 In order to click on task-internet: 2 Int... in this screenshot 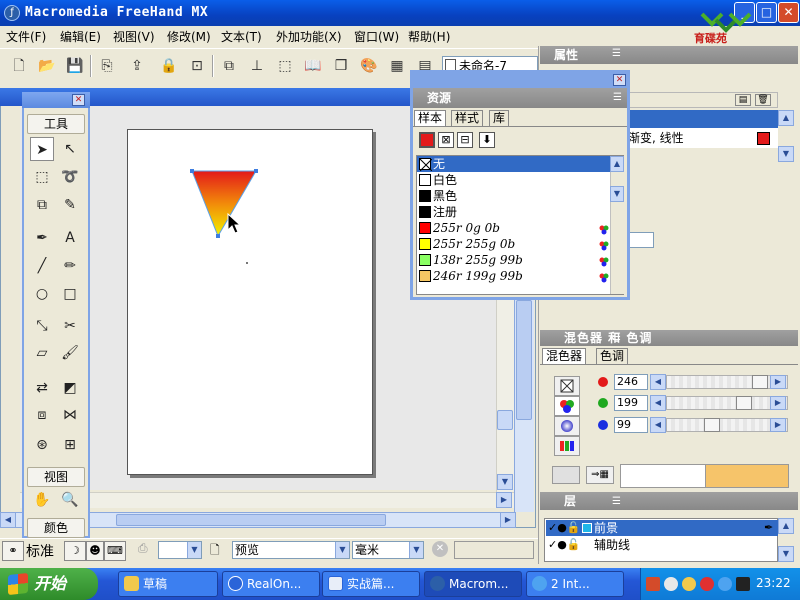, I will do `click(575, 584)`.